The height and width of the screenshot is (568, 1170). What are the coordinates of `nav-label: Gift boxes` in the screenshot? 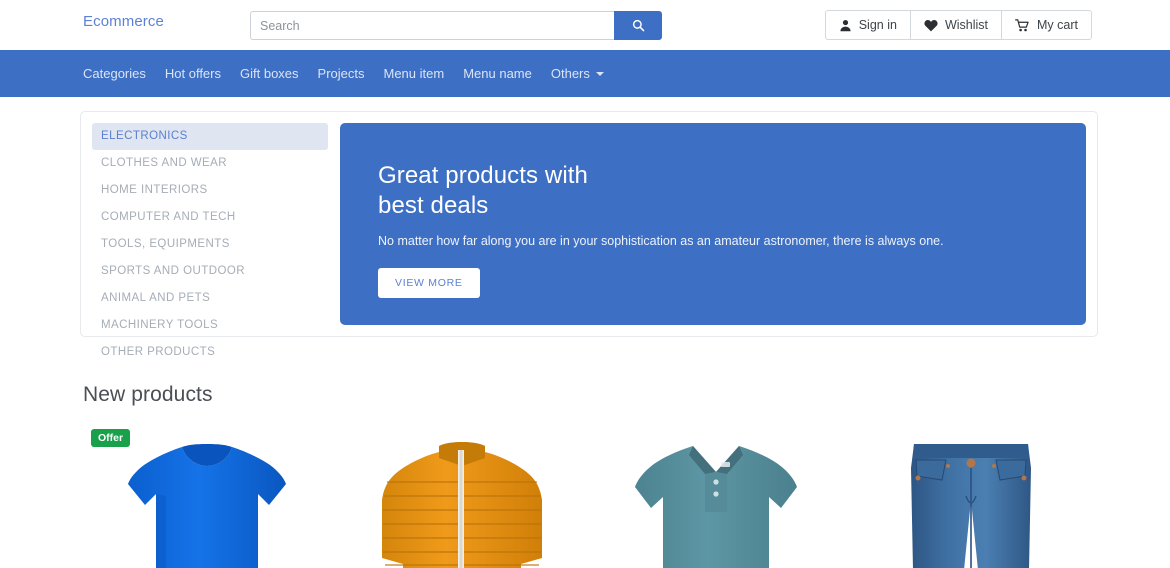 It's located at (269, 73).